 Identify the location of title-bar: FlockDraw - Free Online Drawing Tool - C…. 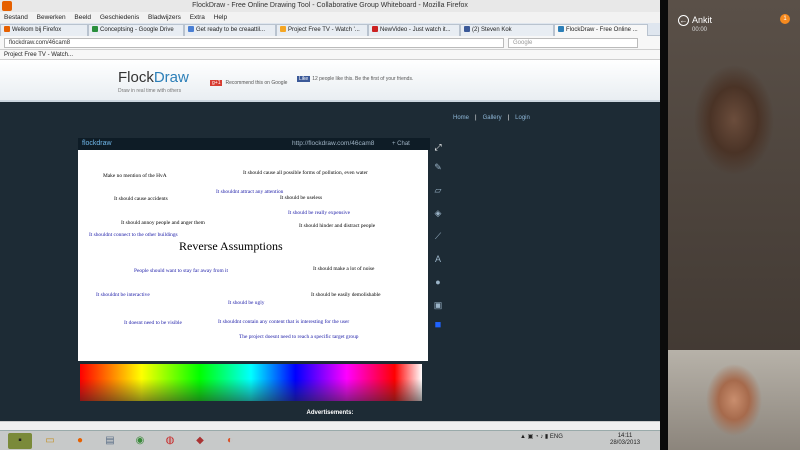
(330, 6).